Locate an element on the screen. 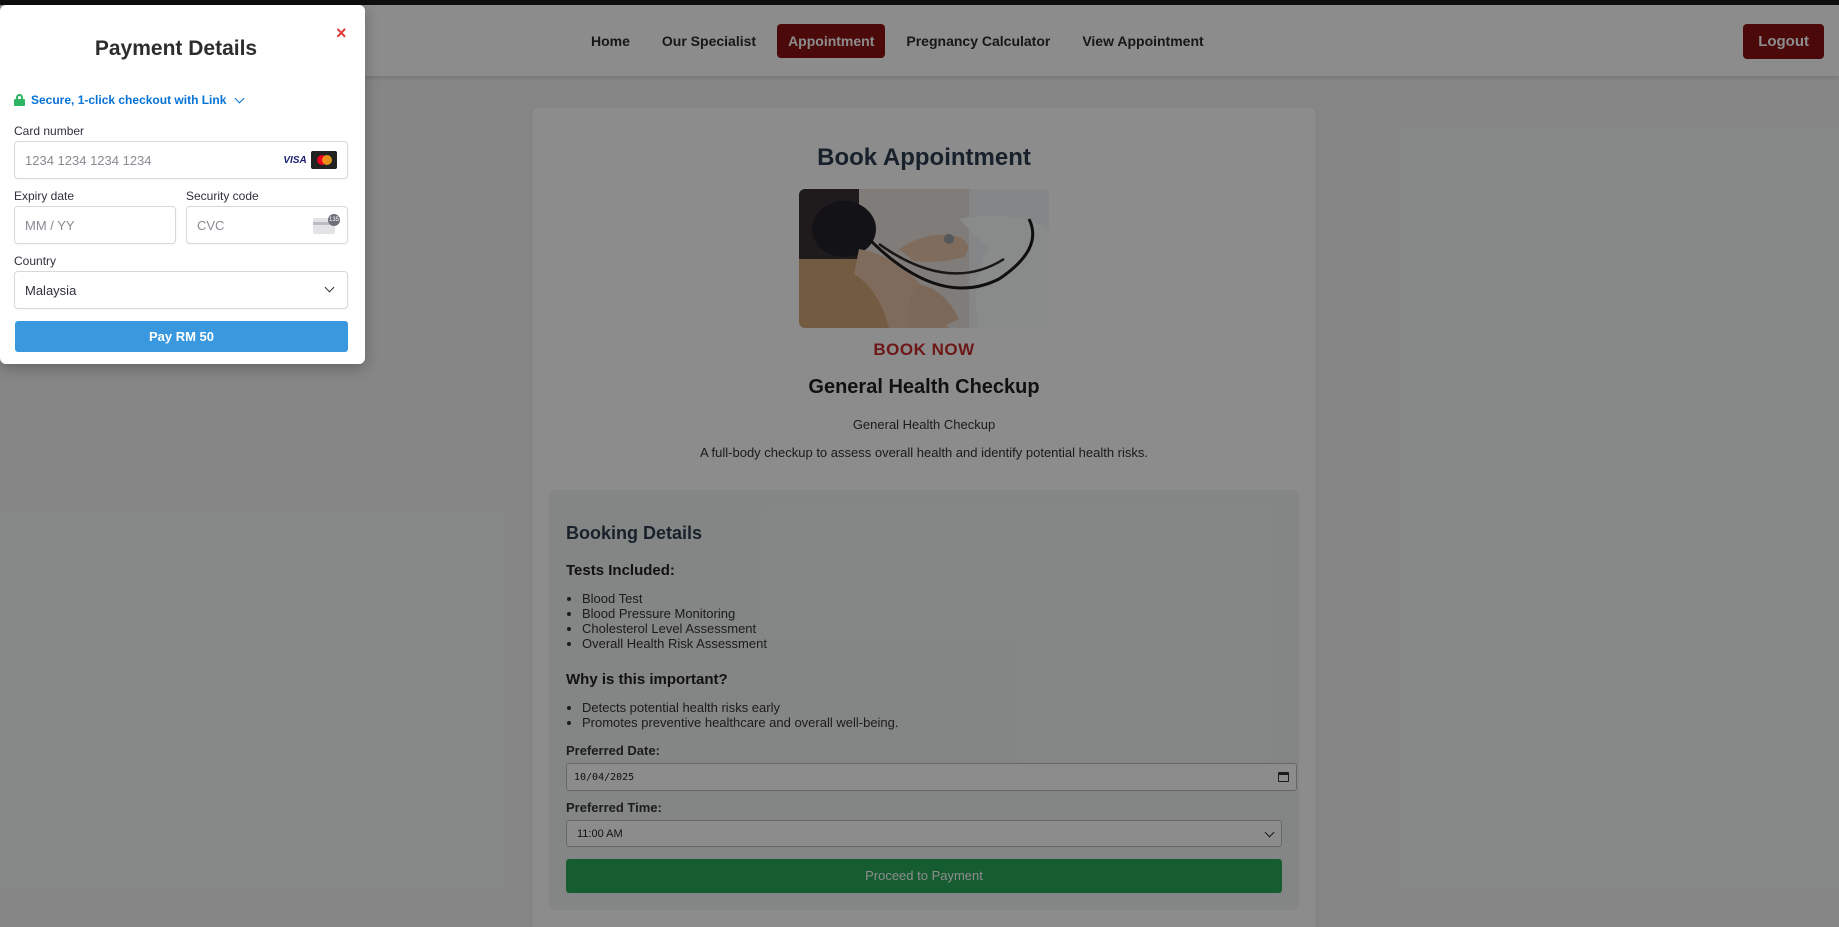 The height and width of the screenshot is (927, 1839). close-icon: × is located at coordinates (341, 33).